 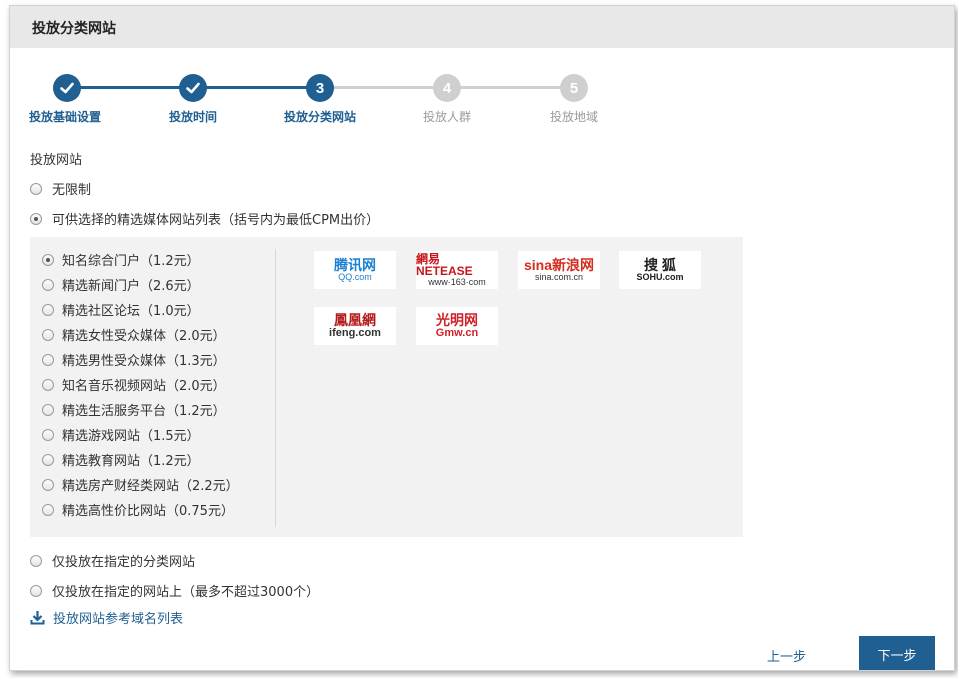 I want to click on category-item: 精选女性受众媒体（2.0元）, so click(x=140, y=334).